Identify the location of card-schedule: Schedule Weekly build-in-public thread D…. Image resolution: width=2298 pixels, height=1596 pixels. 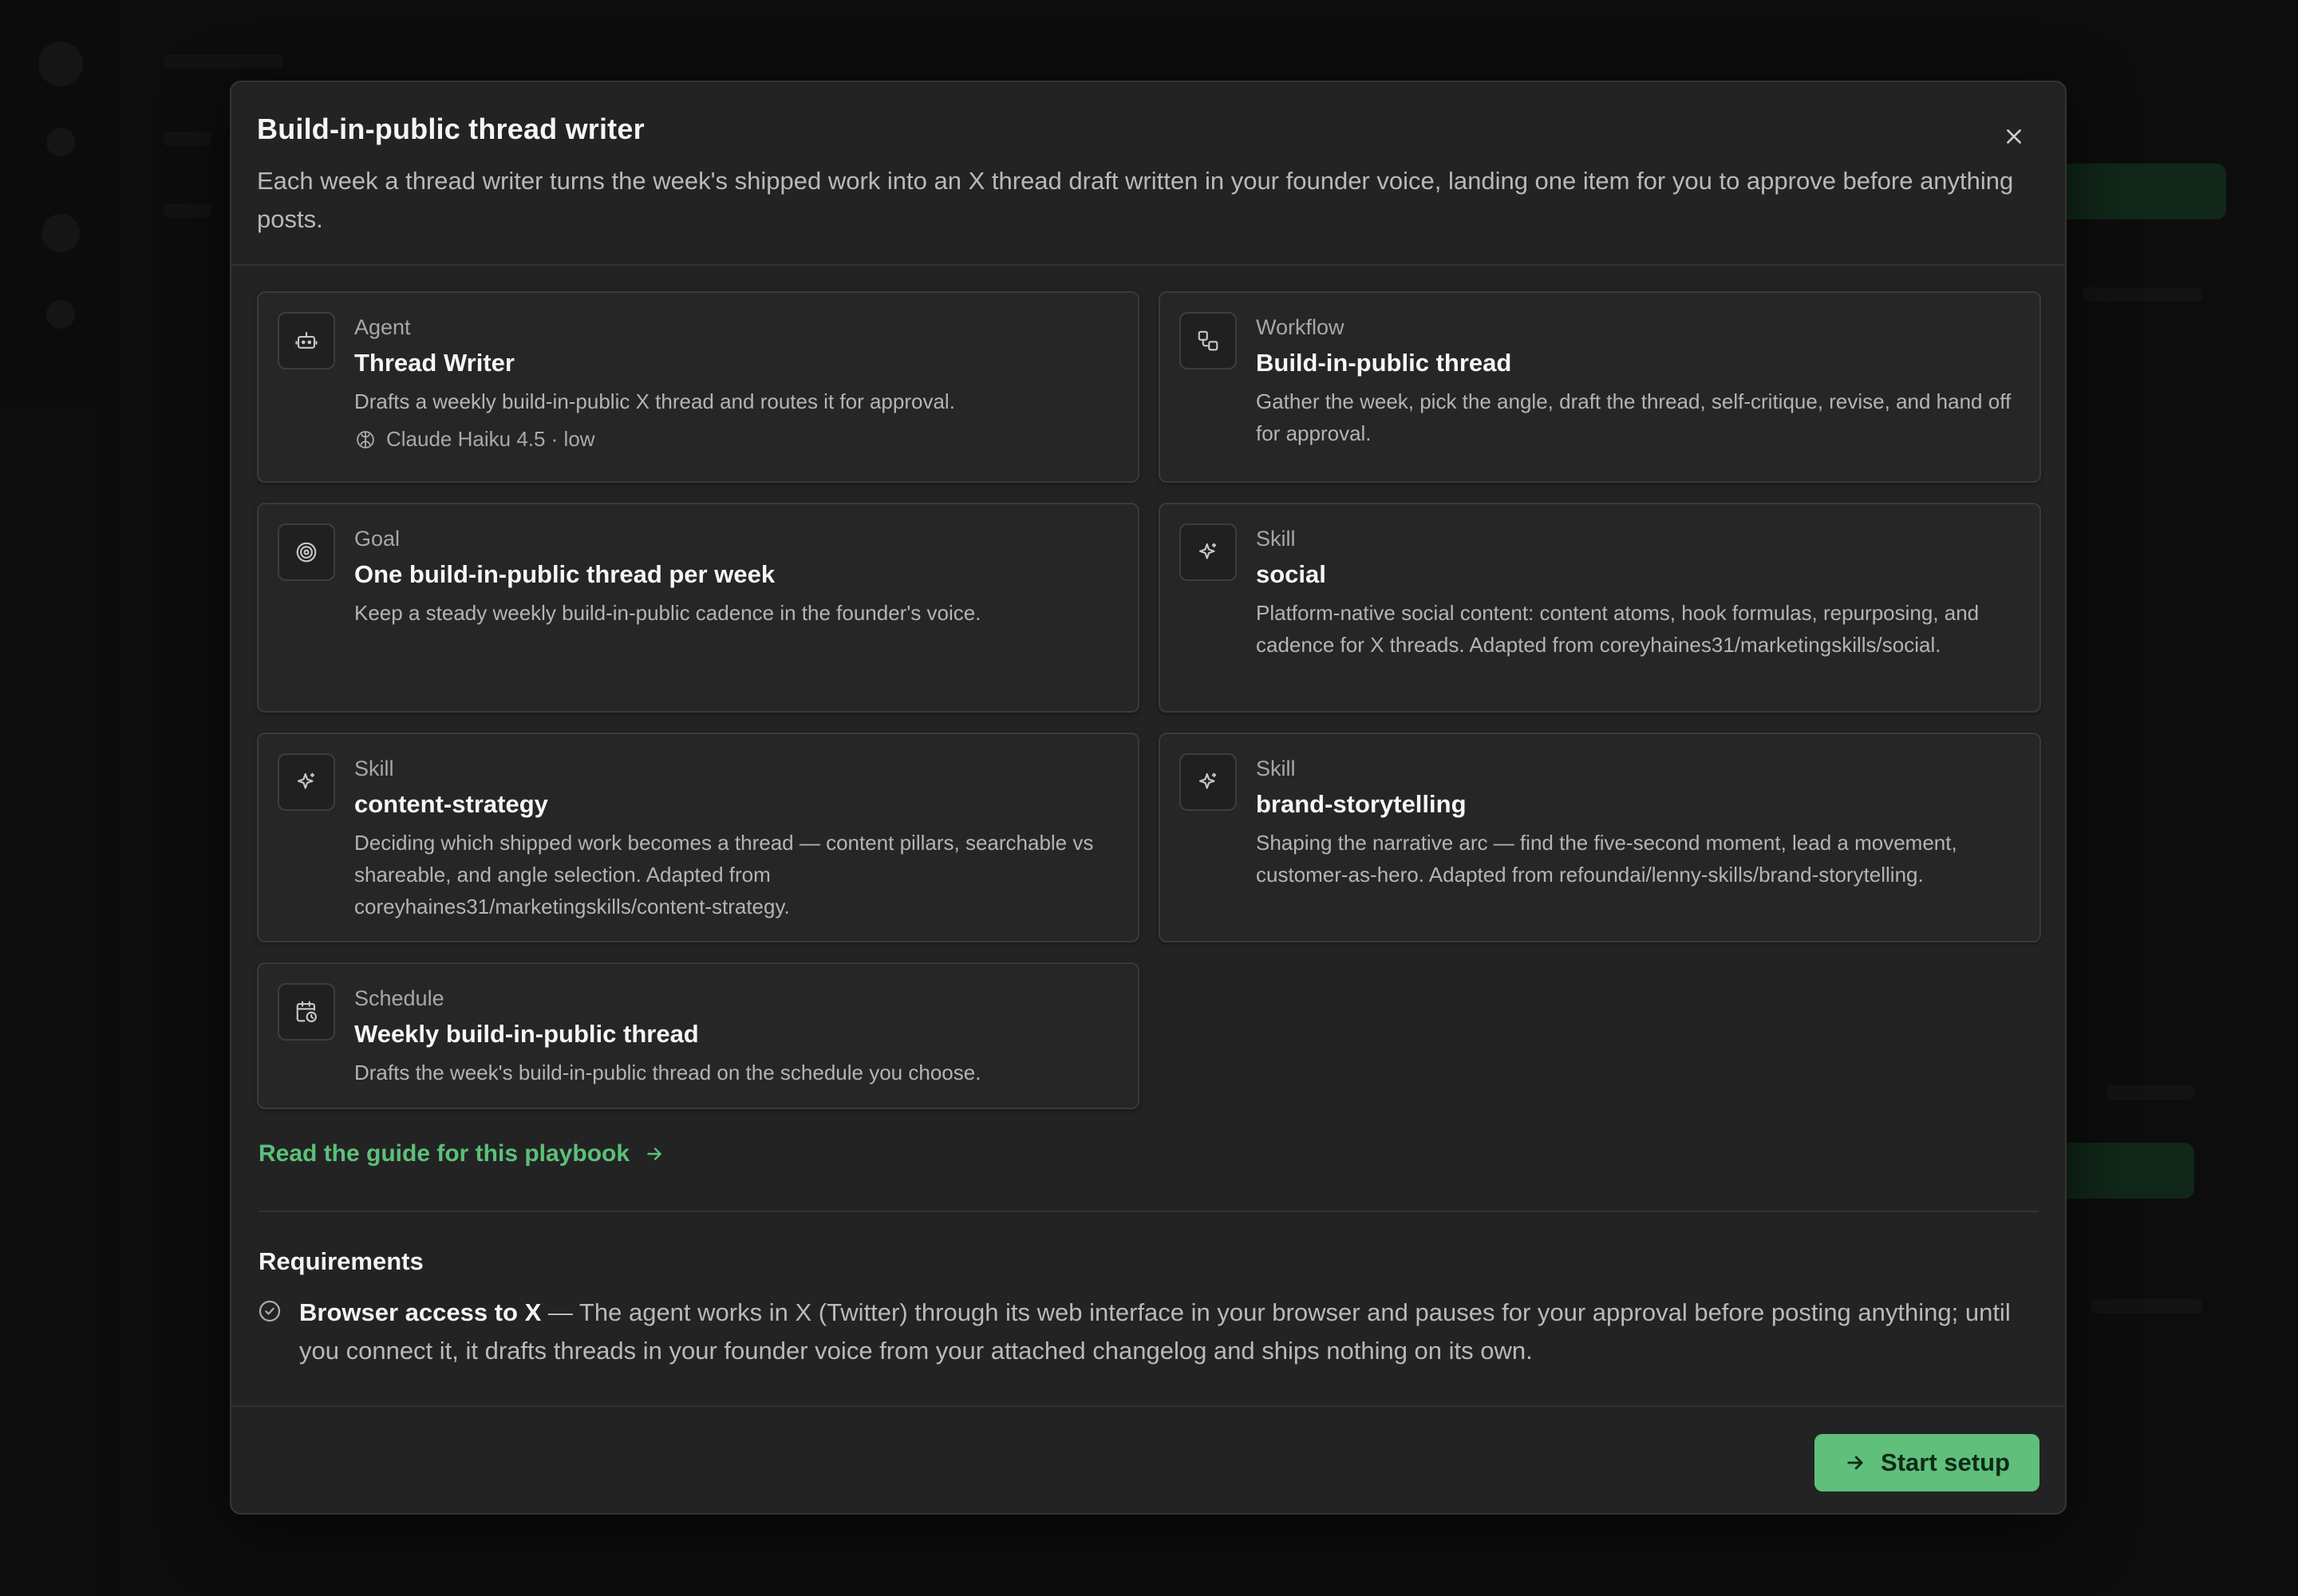
(698, 1035).